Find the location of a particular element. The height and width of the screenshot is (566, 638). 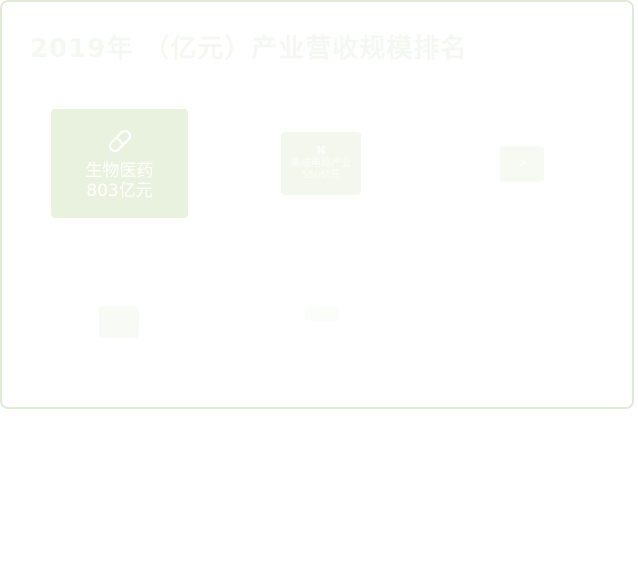

card-title: 2019年 （亿元）产业营收规模排名 is located at coordinates (249, 49).